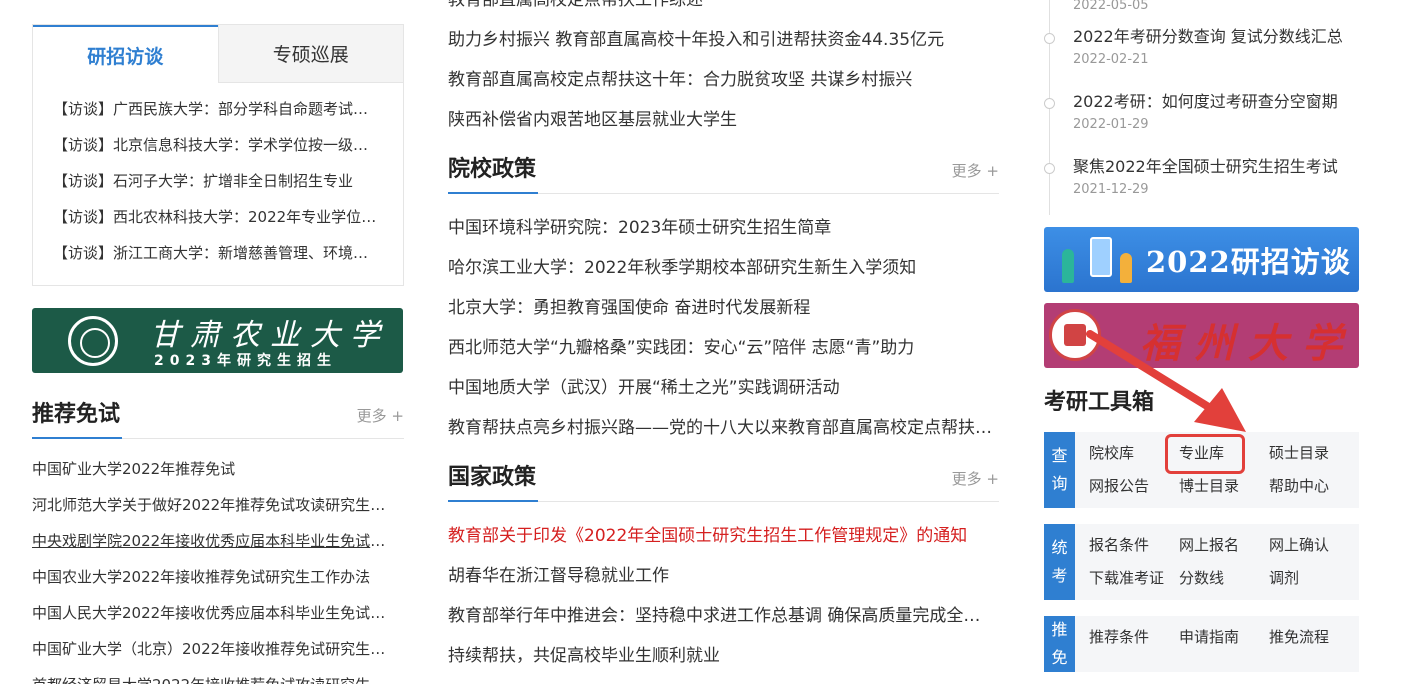 The height and width of the screenshot is (684, 1413). Describe the element at coordinates (218, 181) in the screenshot. I see `interview-item: 【访谈】石河子大学：扩增非全日制招生专业` at that location.